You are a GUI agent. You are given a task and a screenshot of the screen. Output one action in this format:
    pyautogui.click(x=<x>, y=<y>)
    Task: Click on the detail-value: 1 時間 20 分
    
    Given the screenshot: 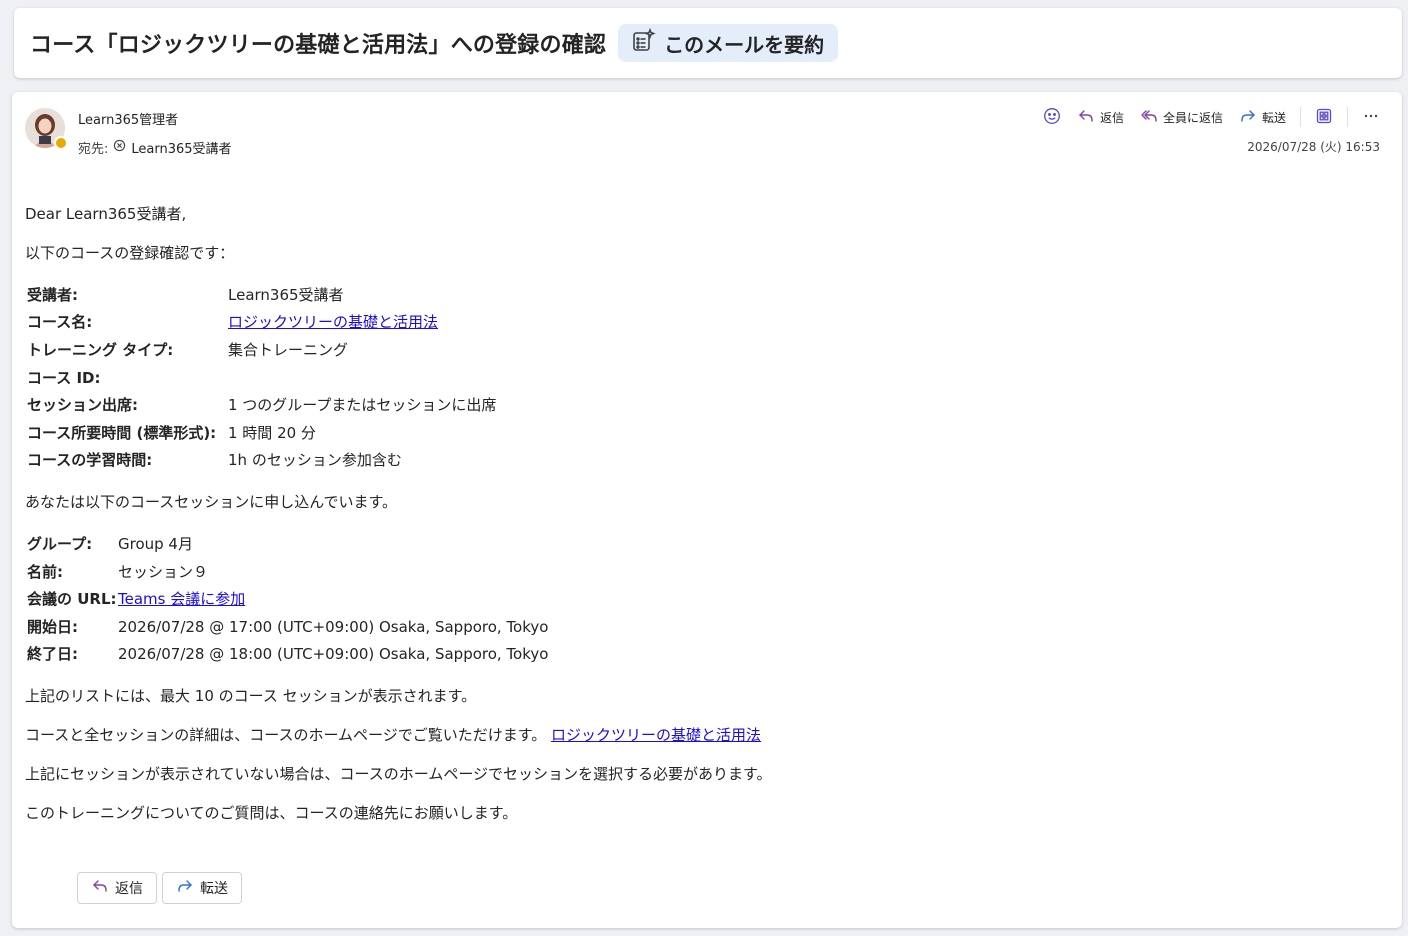 What is the action you would take?
    pyautogui.click(x=272, y=432)
    